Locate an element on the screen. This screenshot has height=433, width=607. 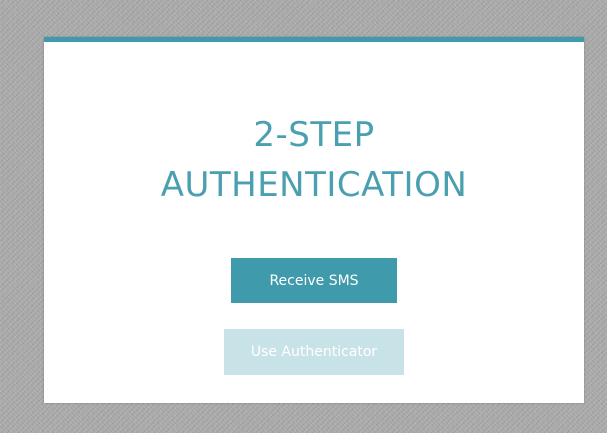
use-authenticator-button: Use Authenticator is located at coordinates (314, 352).